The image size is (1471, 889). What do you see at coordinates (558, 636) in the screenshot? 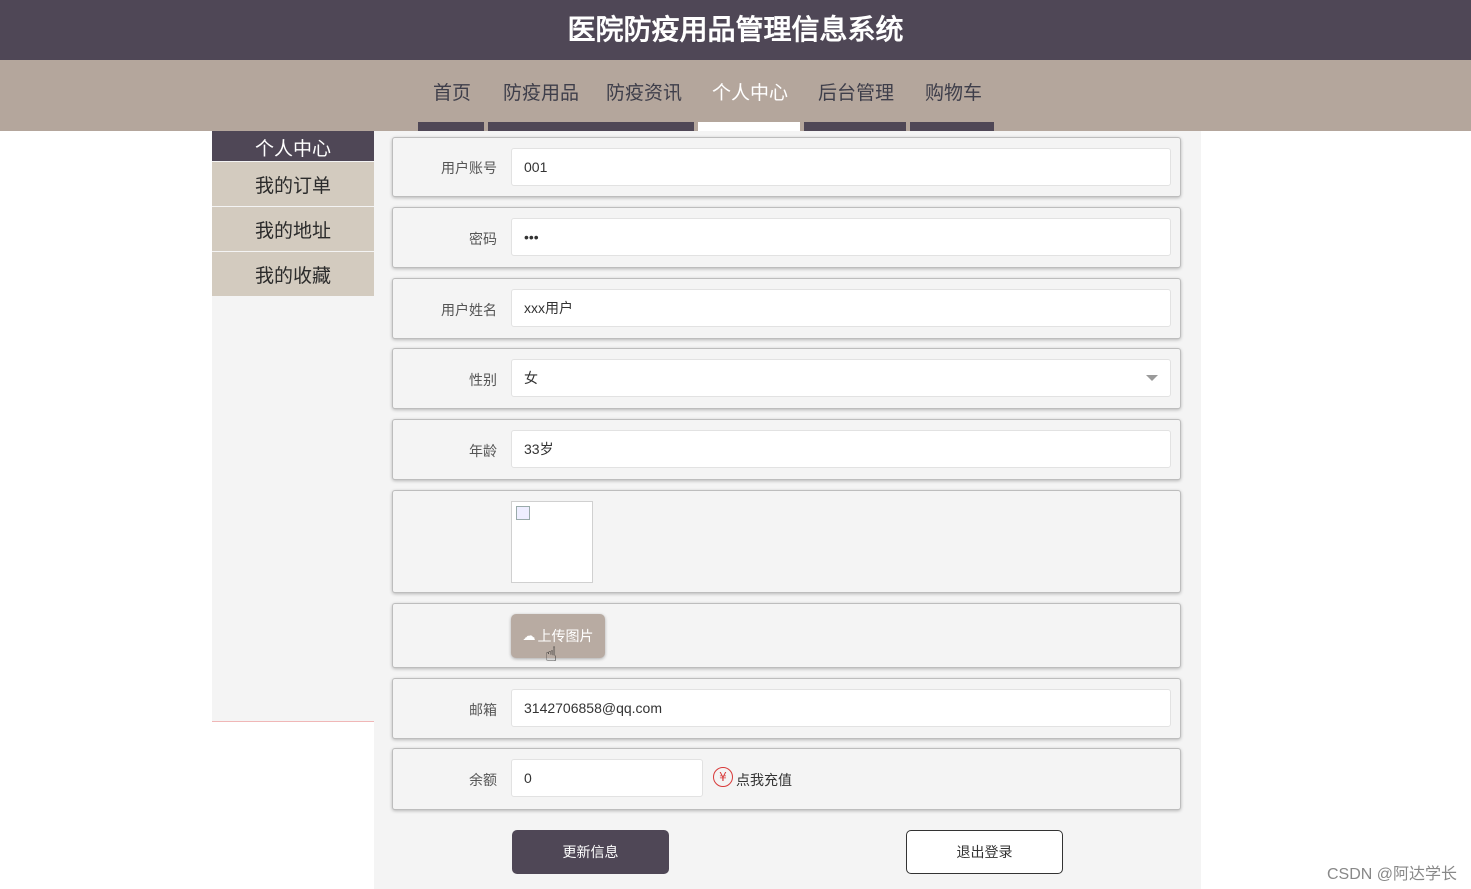
I see `upload-image-button: ☁ 上传图片` at bounding box center [558, 636].